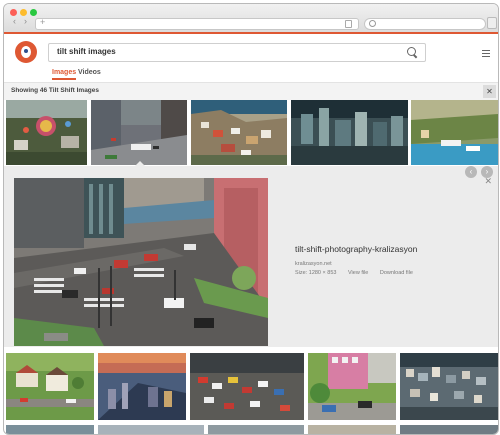 The height and width of the screenshot is (435, 500). I want to click on view-file-link: View file, so click(358, 273).